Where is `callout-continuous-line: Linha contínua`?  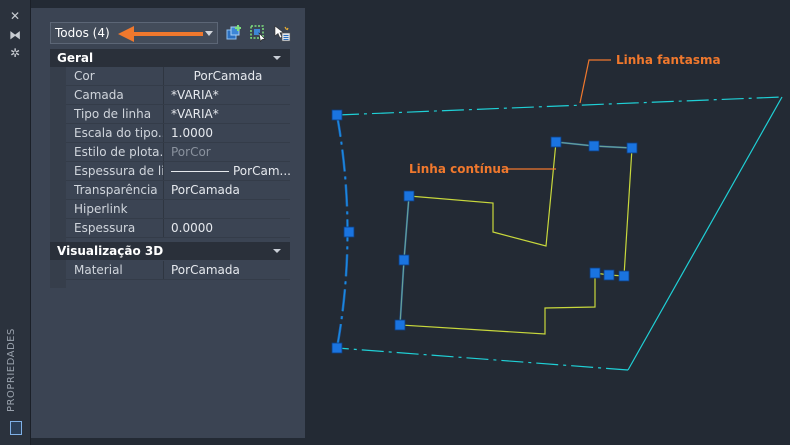 callout-continuous-line: Linha contínua is located at coordinates (459, 169).